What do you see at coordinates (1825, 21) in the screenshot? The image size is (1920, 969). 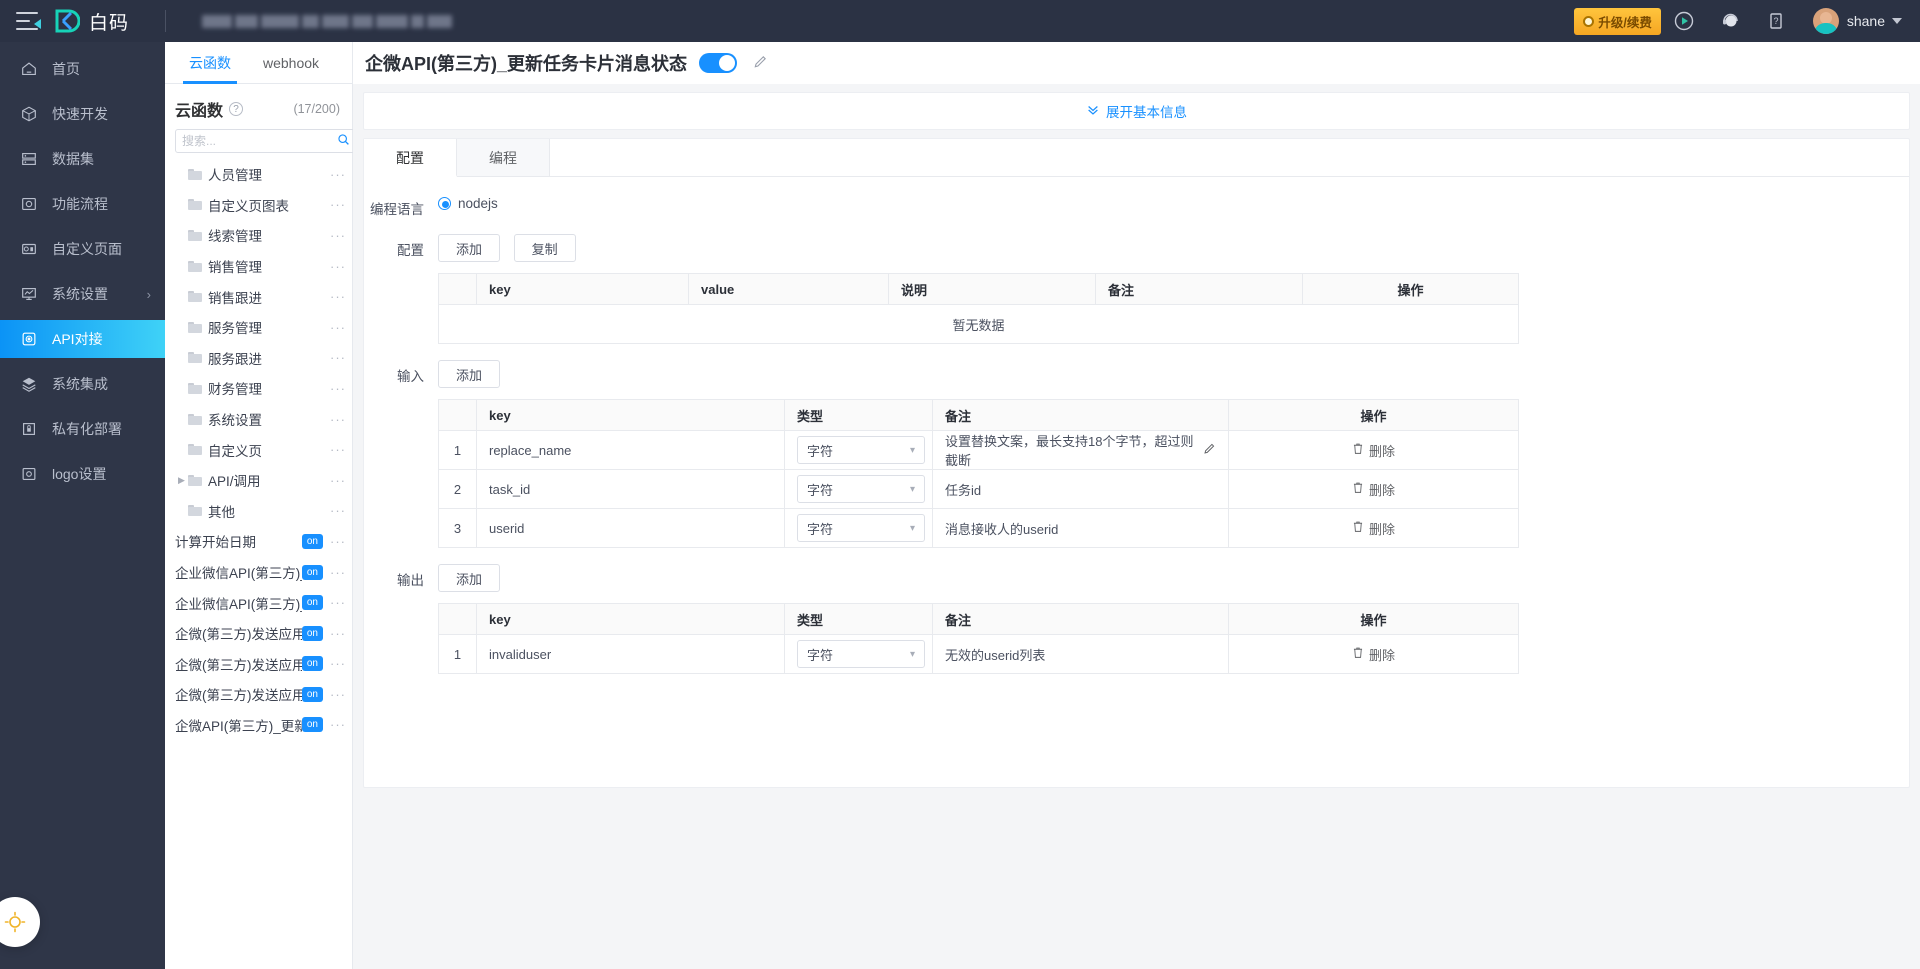 I see `avatar` at bounding box center [1825, 21].